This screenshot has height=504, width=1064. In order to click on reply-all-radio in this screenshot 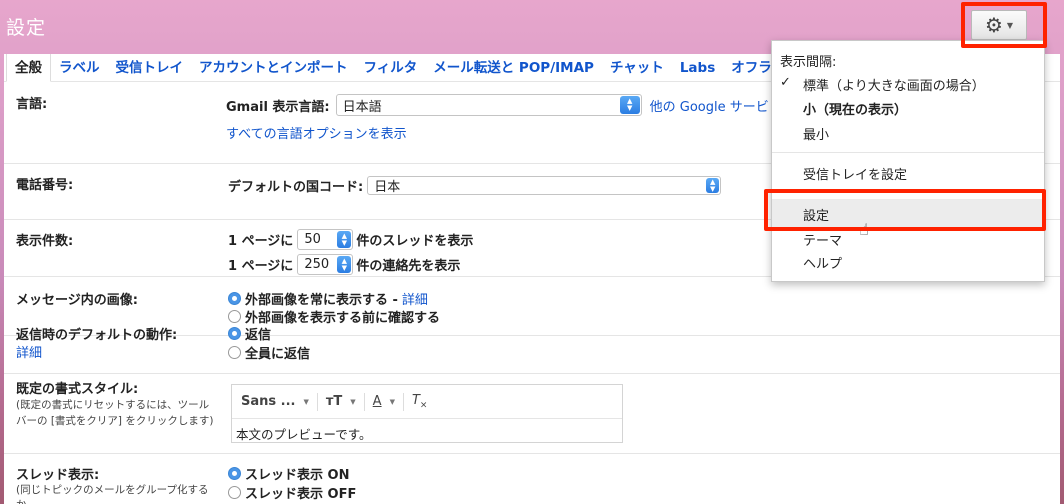, I will do `click(234, 352)`.